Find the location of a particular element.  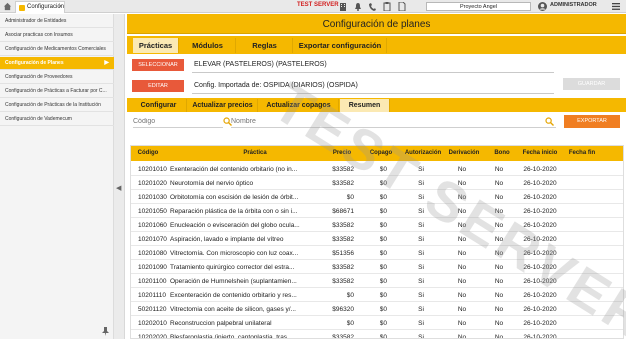

col-header-fecha-fin: Fecha fin is located at coordinates (582, 153).